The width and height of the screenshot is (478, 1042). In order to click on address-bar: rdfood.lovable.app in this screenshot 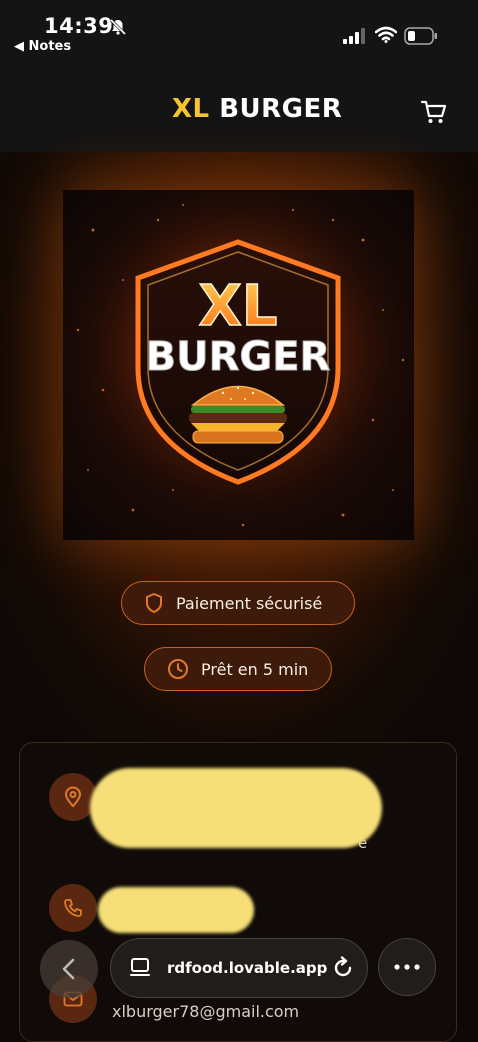, I will do `click(239, 968)`.